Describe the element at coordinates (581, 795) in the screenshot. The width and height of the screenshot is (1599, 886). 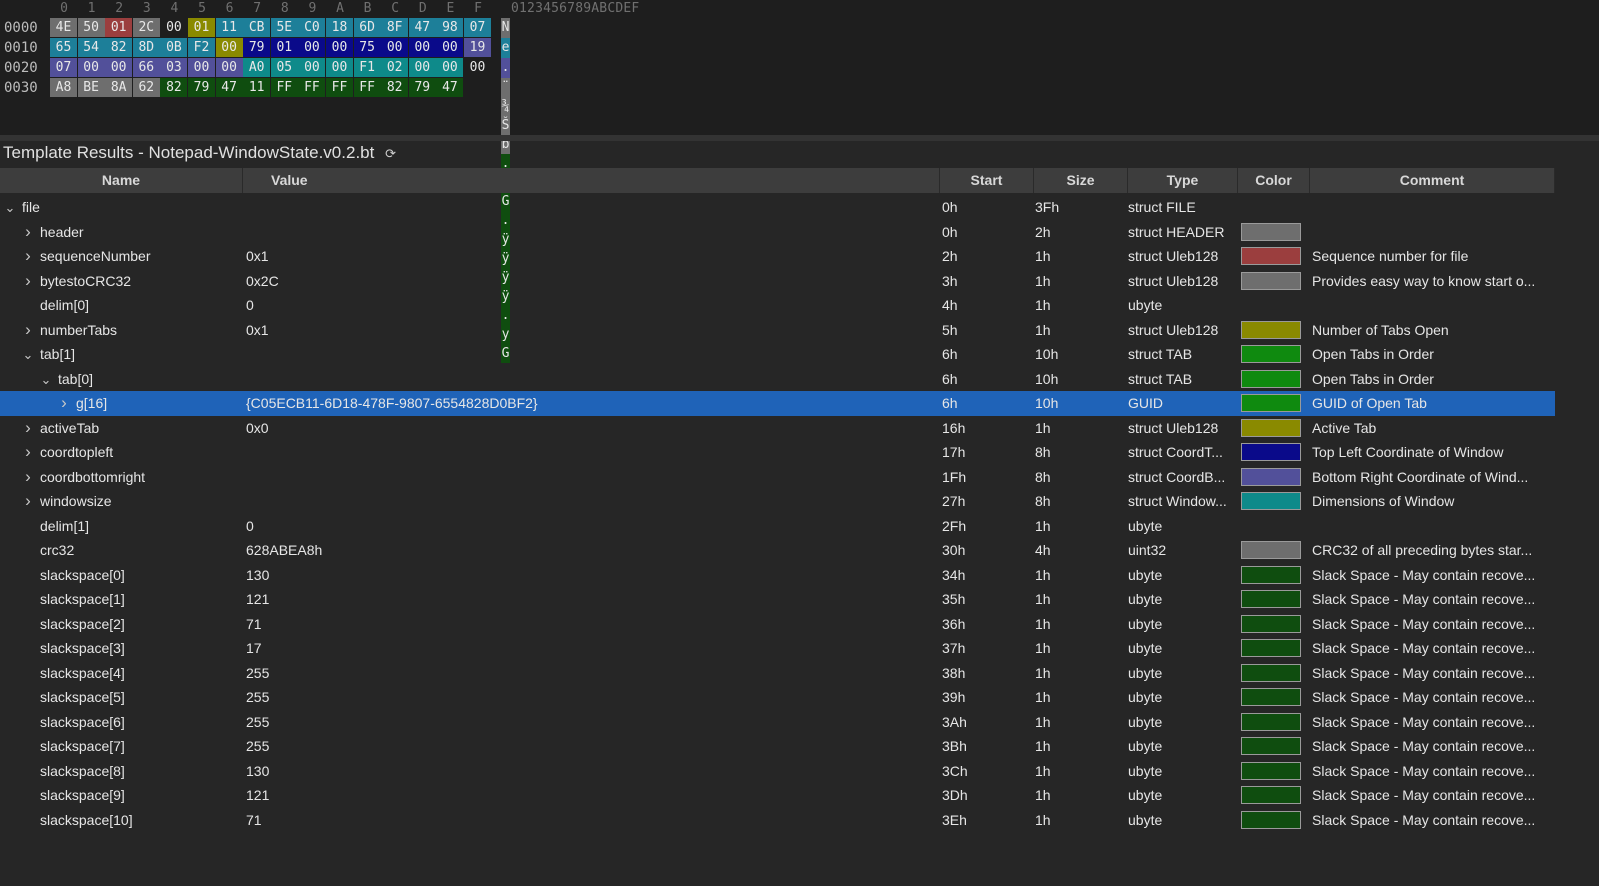
I see `cell-value: 121` at that location.